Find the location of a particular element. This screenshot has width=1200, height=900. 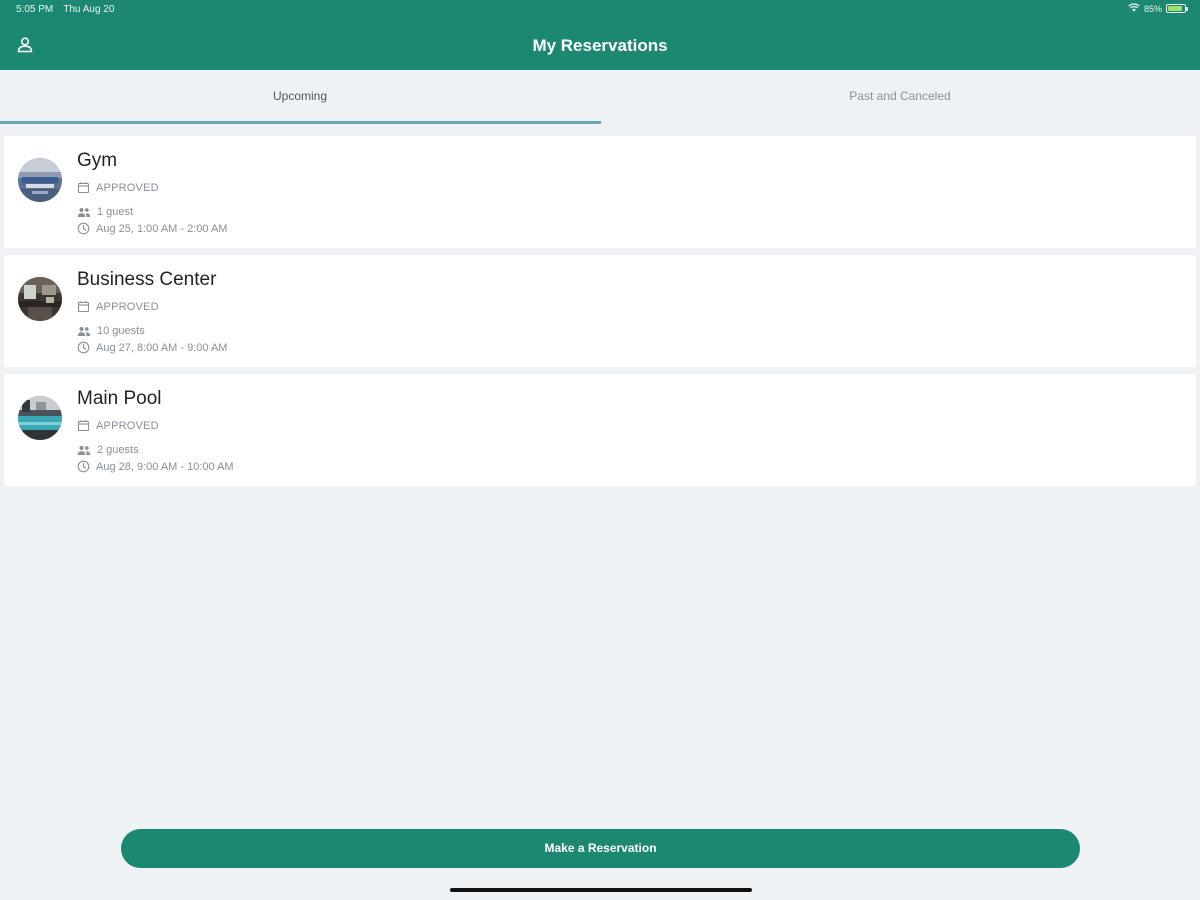

page-title: My Reservations is located at coordinates (600, 45).